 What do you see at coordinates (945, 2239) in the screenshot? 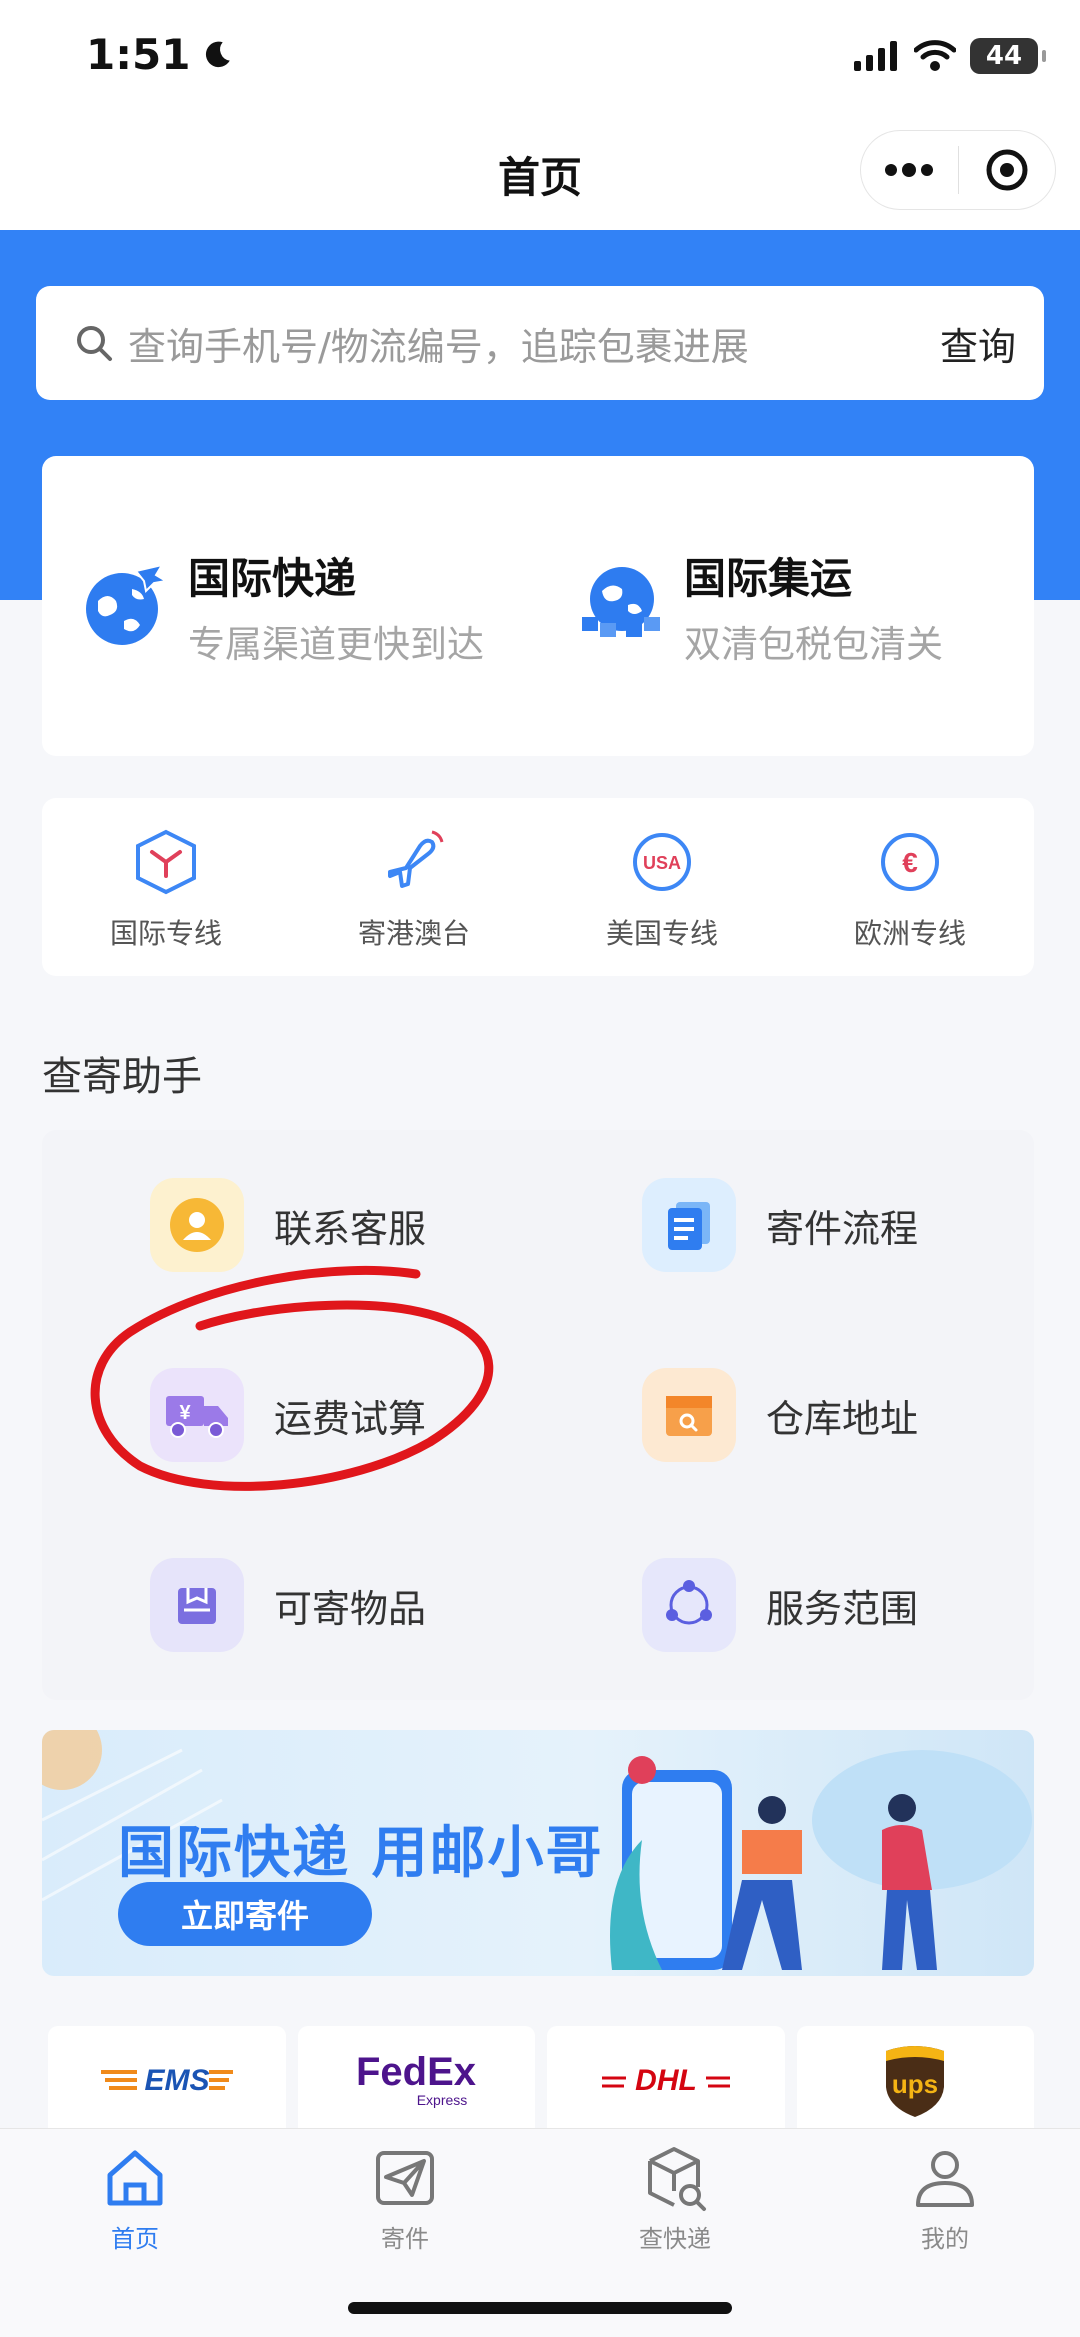
I see `tab-label: 我的` at bounding box center [945, 2239].